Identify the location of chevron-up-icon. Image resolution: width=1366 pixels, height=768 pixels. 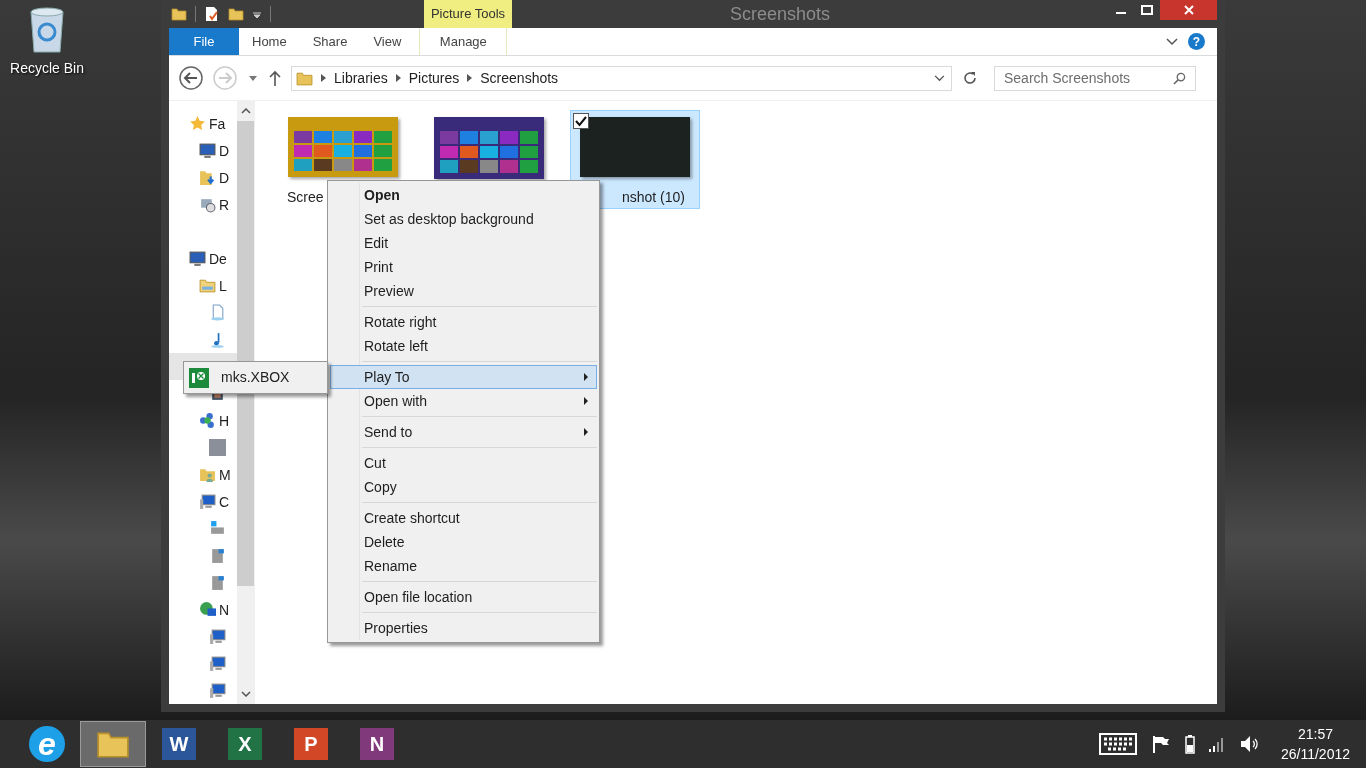
(245, 111).